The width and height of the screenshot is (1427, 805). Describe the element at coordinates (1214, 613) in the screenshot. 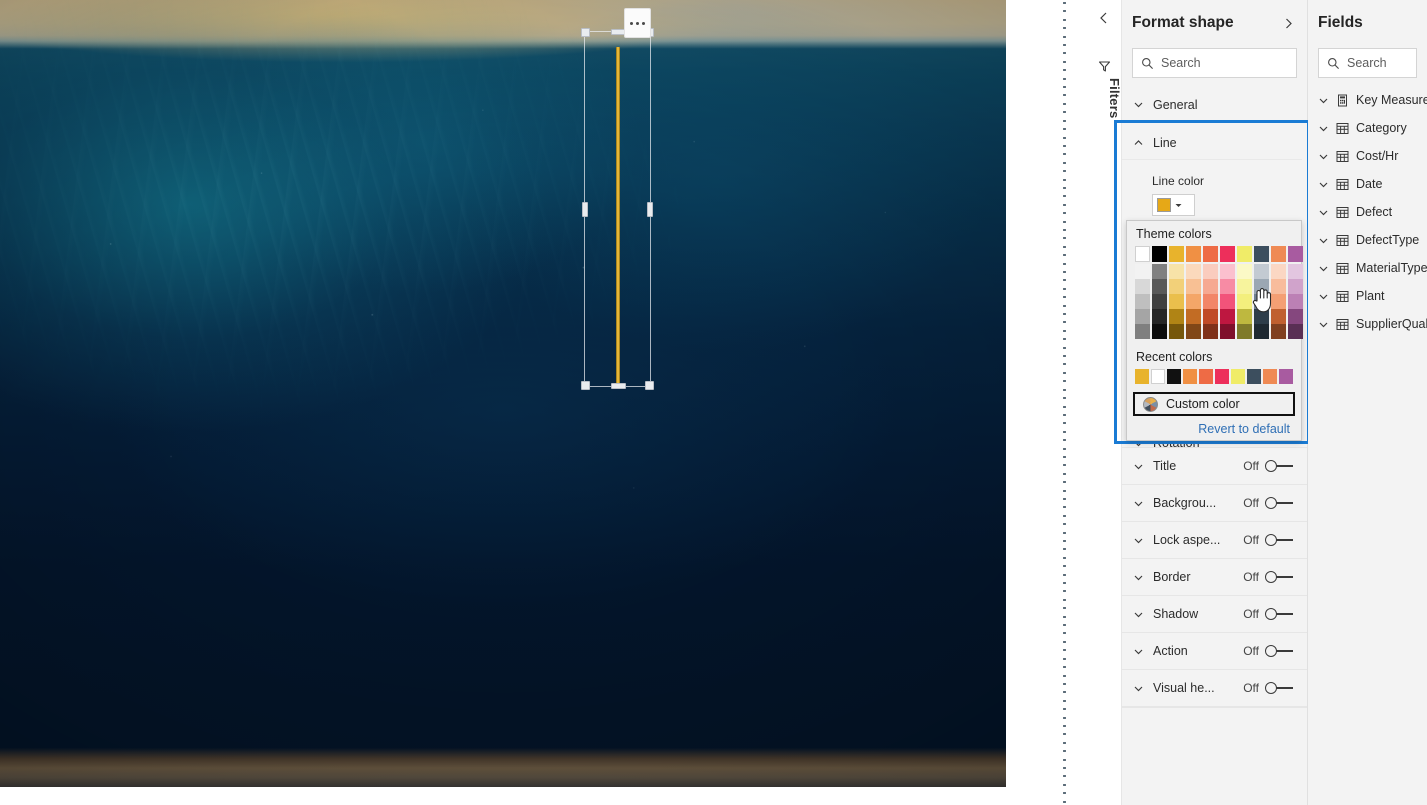

I see `format-section-shadow: Shadow Off` at that location.